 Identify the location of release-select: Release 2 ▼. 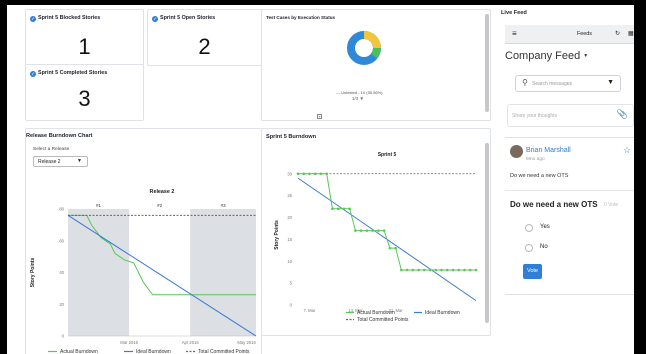
(60, 161).